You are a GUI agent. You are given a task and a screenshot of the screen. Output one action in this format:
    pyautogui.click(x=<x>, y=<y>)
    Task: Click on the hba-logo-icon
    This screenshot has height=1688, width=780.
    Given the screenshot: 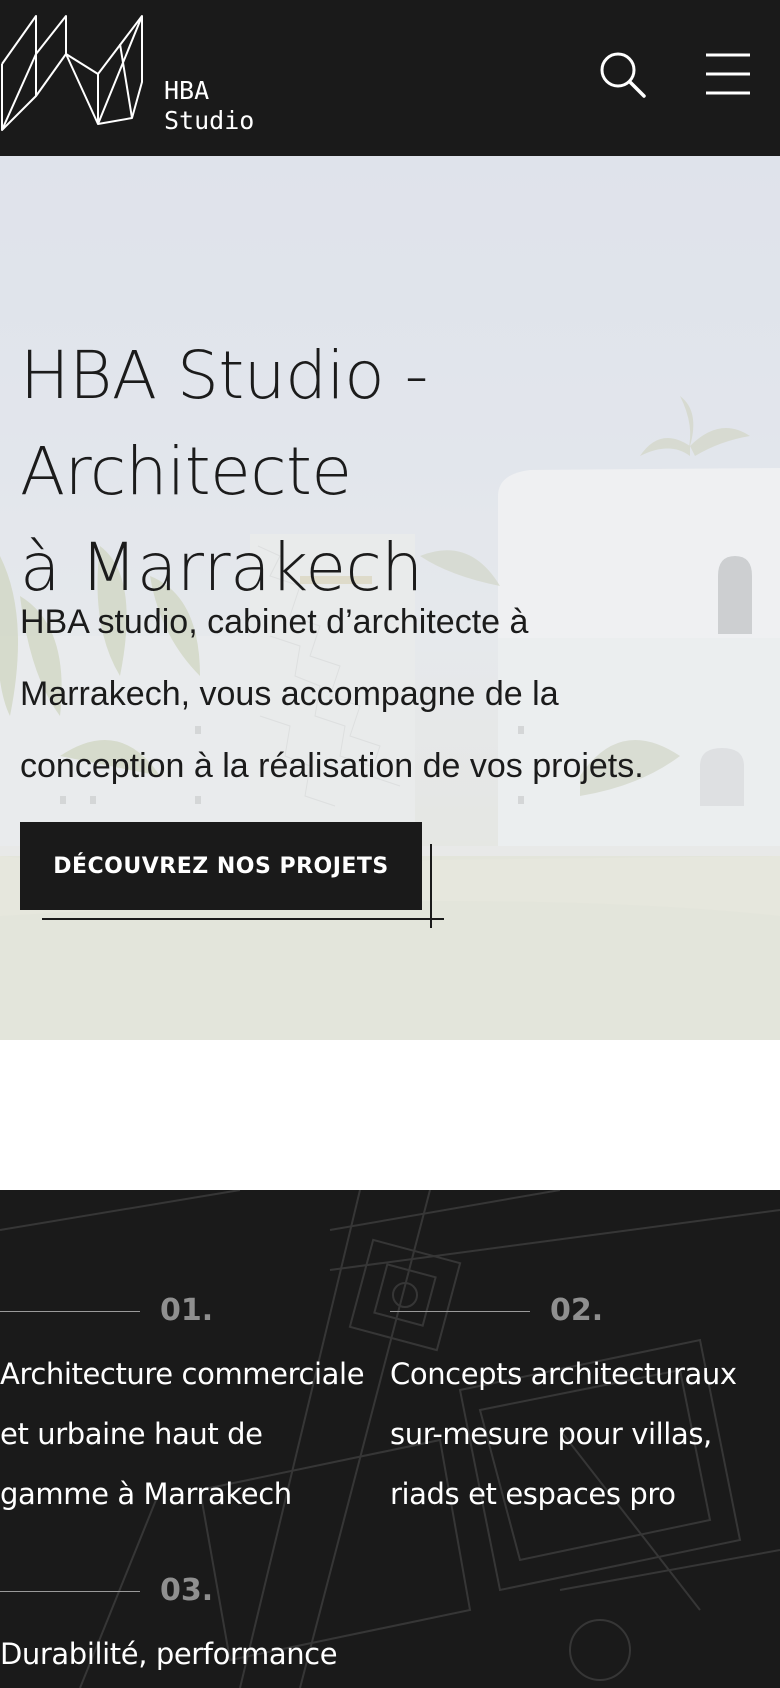 What is the action you would take?
    pyautogui.click(x=72, y=73)
    